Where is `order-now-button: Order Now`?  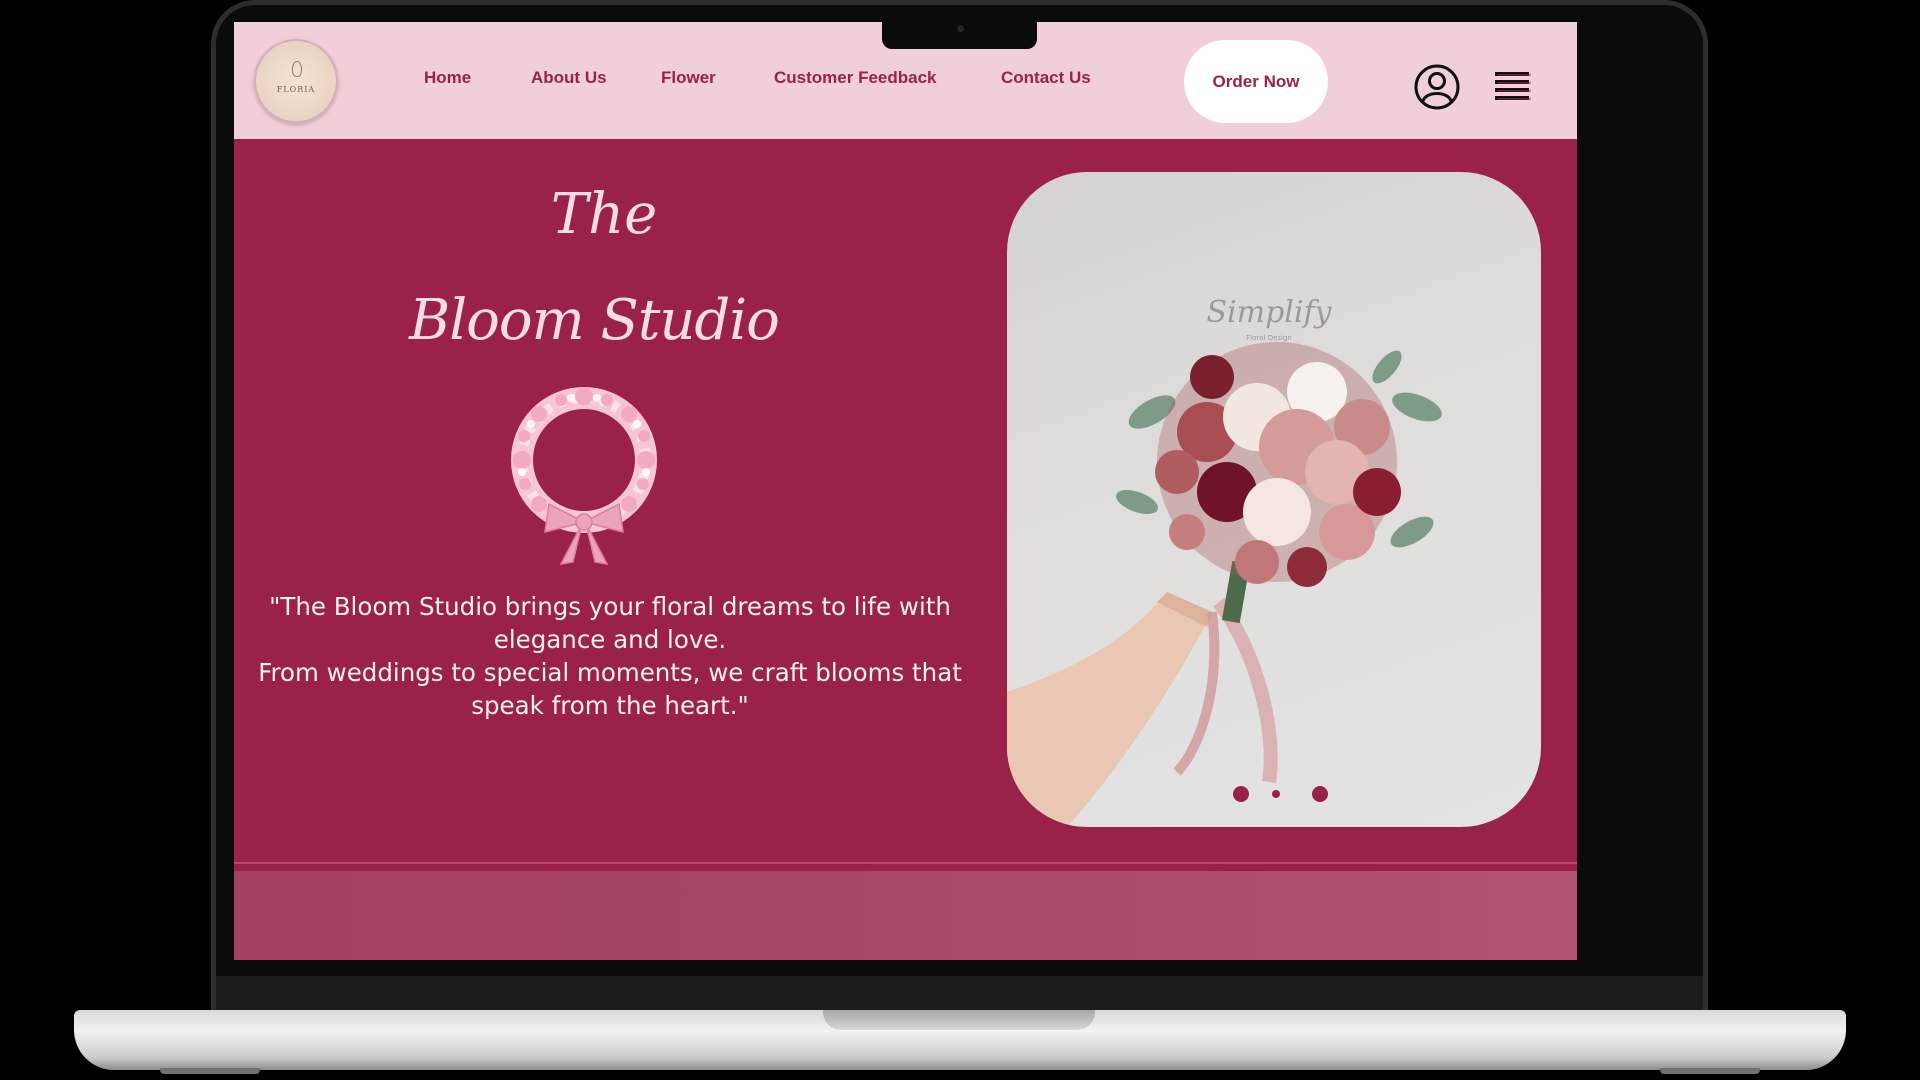 order-now-button: Order Now is located at coordinates (1256, 81).